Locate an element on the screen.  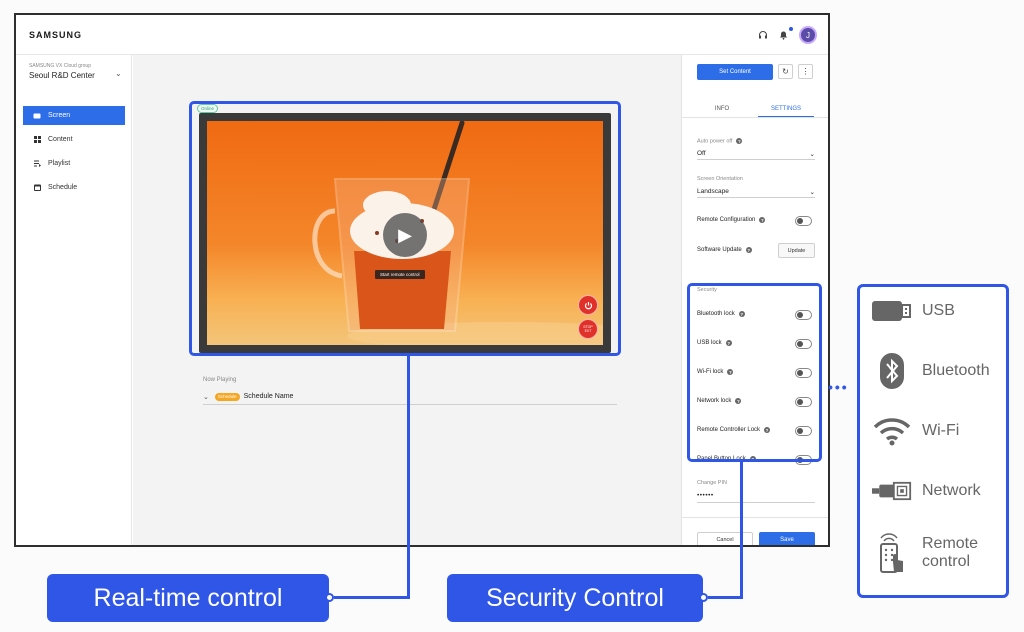
change-pin-label: Change PIN is located at coordinates (712, 483).